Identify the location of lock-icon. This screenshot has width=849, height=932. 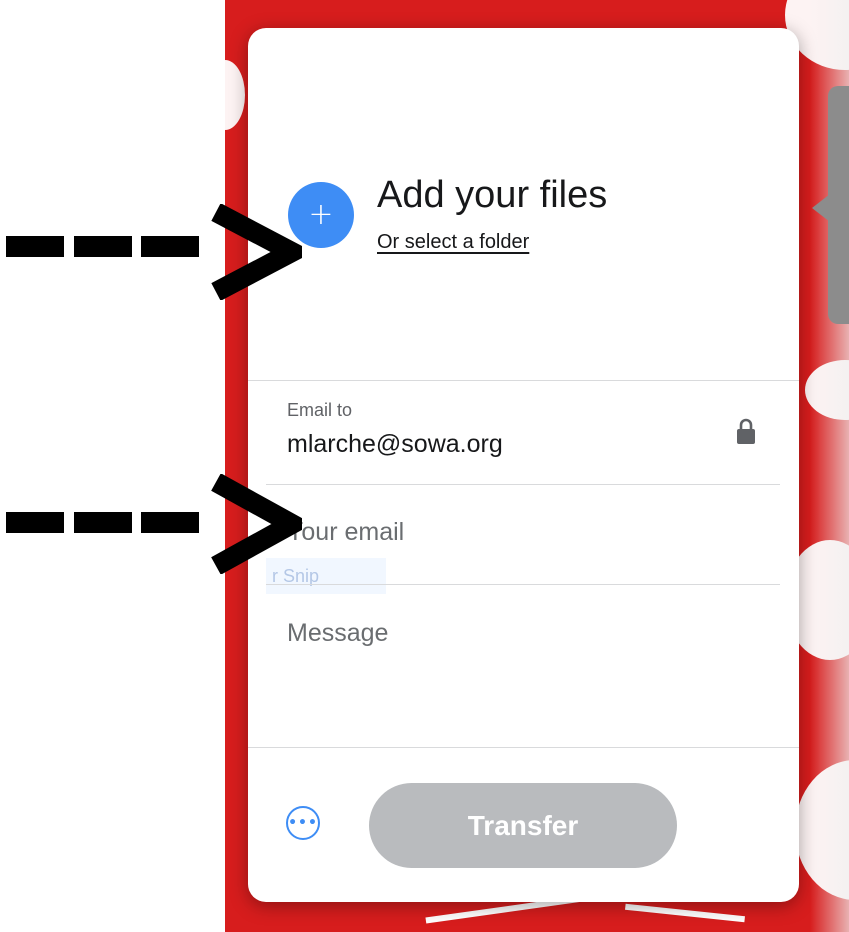
(746, 432).